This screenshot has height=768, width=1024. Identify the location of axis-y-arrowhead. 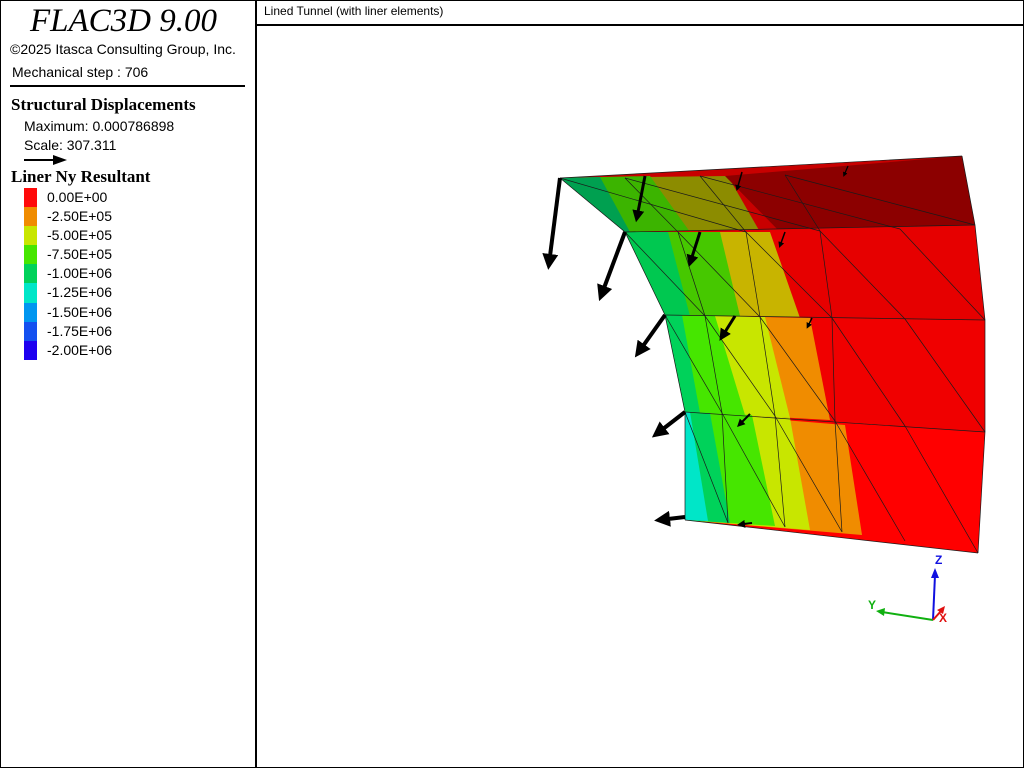
(880, 612).